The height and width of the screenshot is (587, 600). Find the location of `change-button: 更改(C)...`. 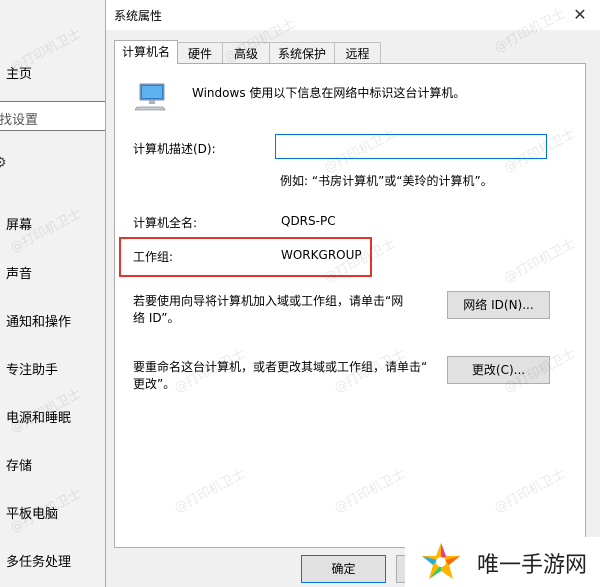

change-button: 更改(C)... is located at coordinates (498, 370).